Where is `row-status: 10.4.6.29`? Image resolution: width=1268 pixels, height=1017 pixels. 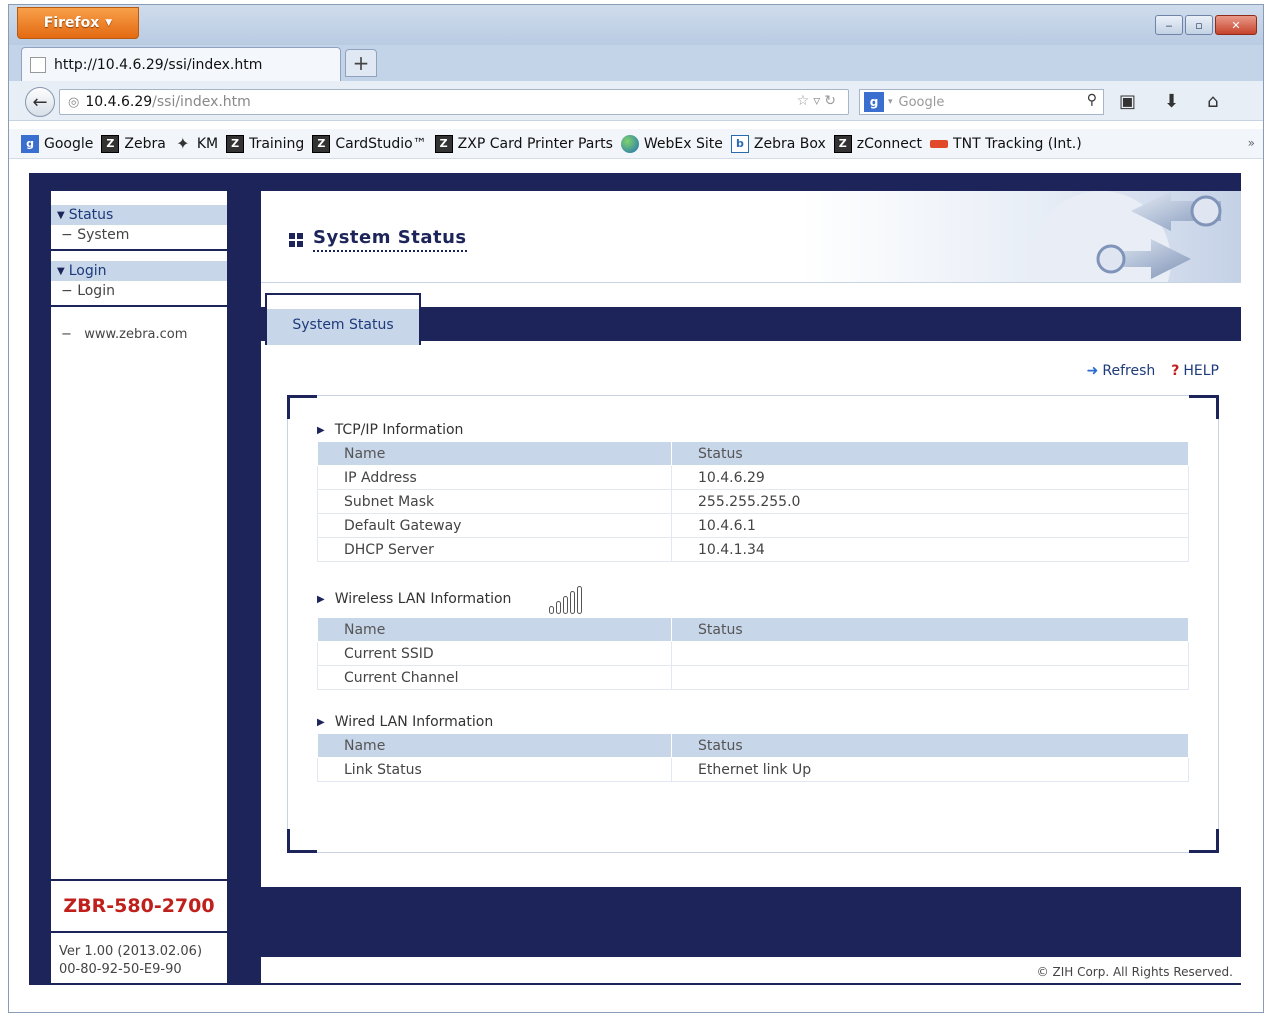 row-status: 10.4.6.29 is located at coordinates (930, 477).